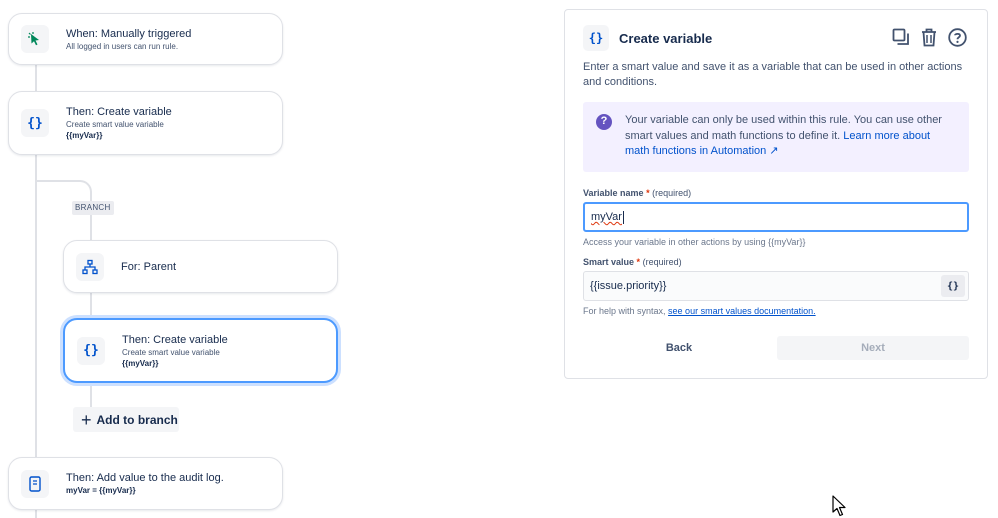 The image size is (998, 518). What do you see at coordinates (623, 217) in the screenshot?
I see `text-caret` at bounding box center [623, 217].